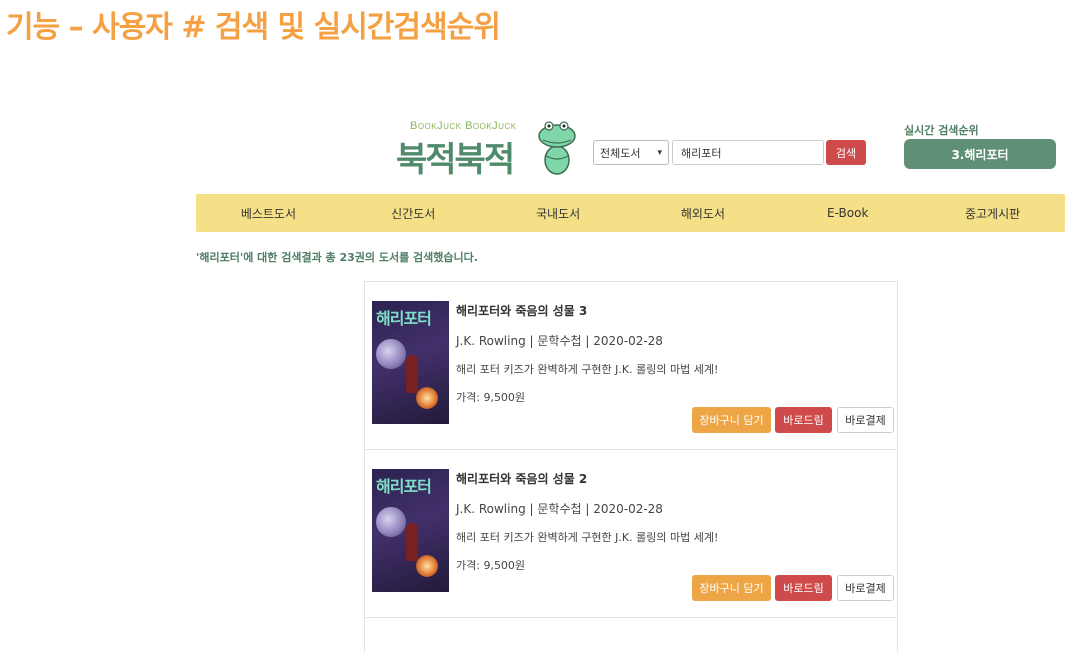 This screenshot has width=1078, height=652. What do you see at coordinates (253, 27) in the screenshot?
I see `slide-title: 기능 – 사용자 # 검색 및 실시간검색순위` at bounding box center [253, 27].